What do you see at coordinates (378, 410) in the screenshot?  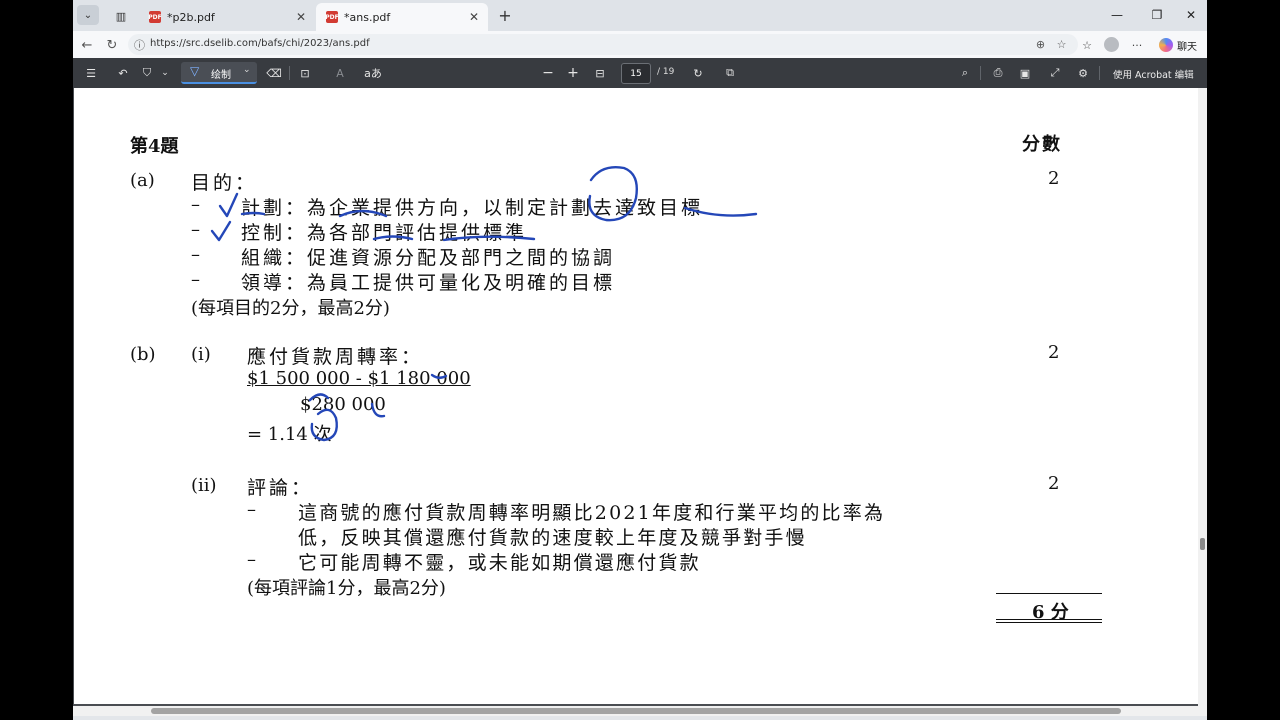 I see `mark-280000-b` at bounding box center [378, 410].